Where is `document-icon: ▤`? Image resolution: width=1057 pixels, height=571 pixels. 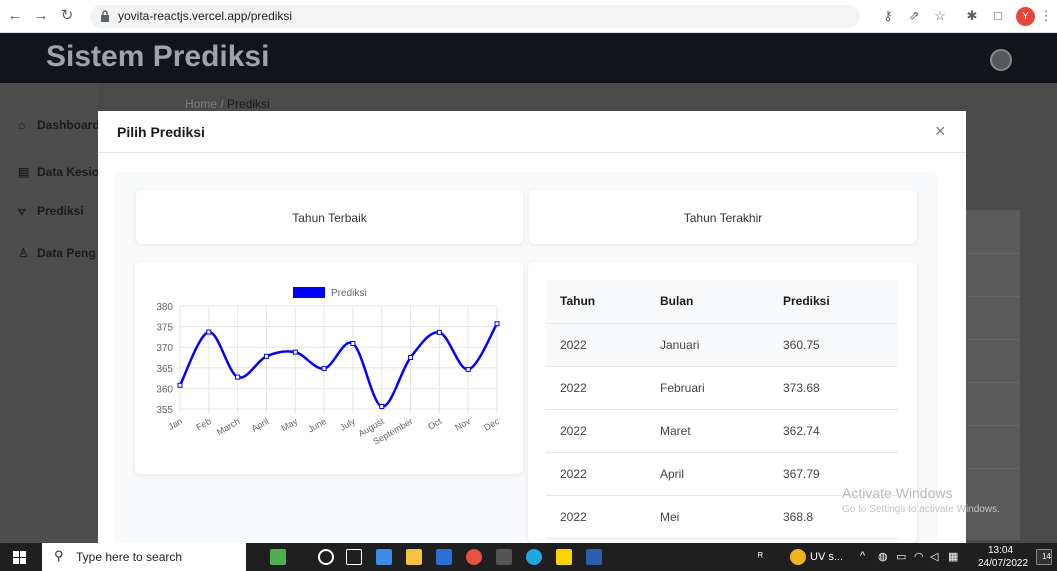 document-icon: ▤ is located at coordinates (24, 172).